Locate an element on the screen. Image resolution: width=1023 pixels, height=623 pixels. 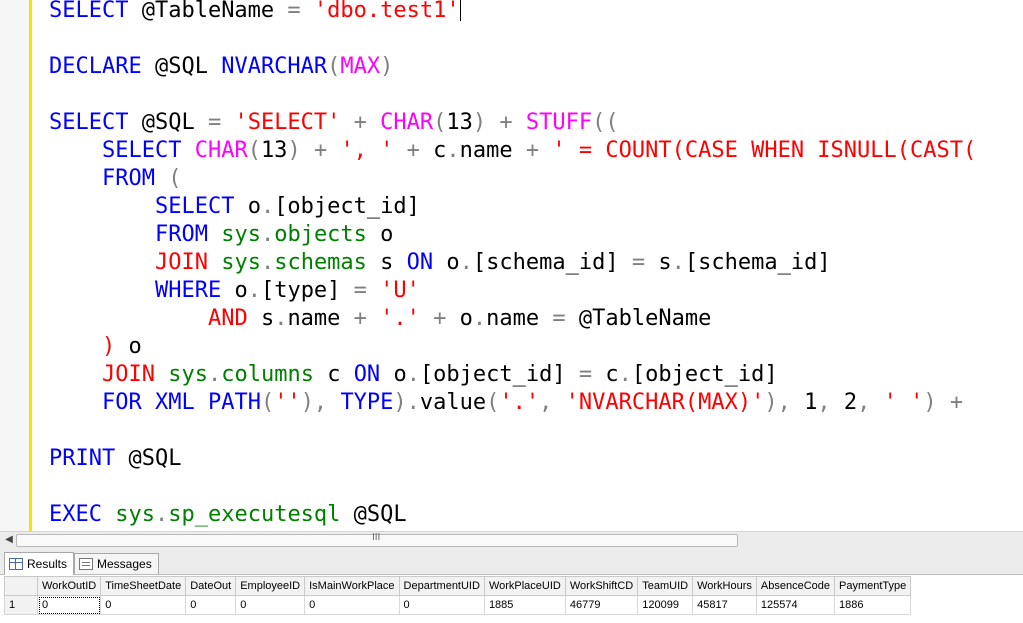
code-token: + is located at coordinates (420, 150).